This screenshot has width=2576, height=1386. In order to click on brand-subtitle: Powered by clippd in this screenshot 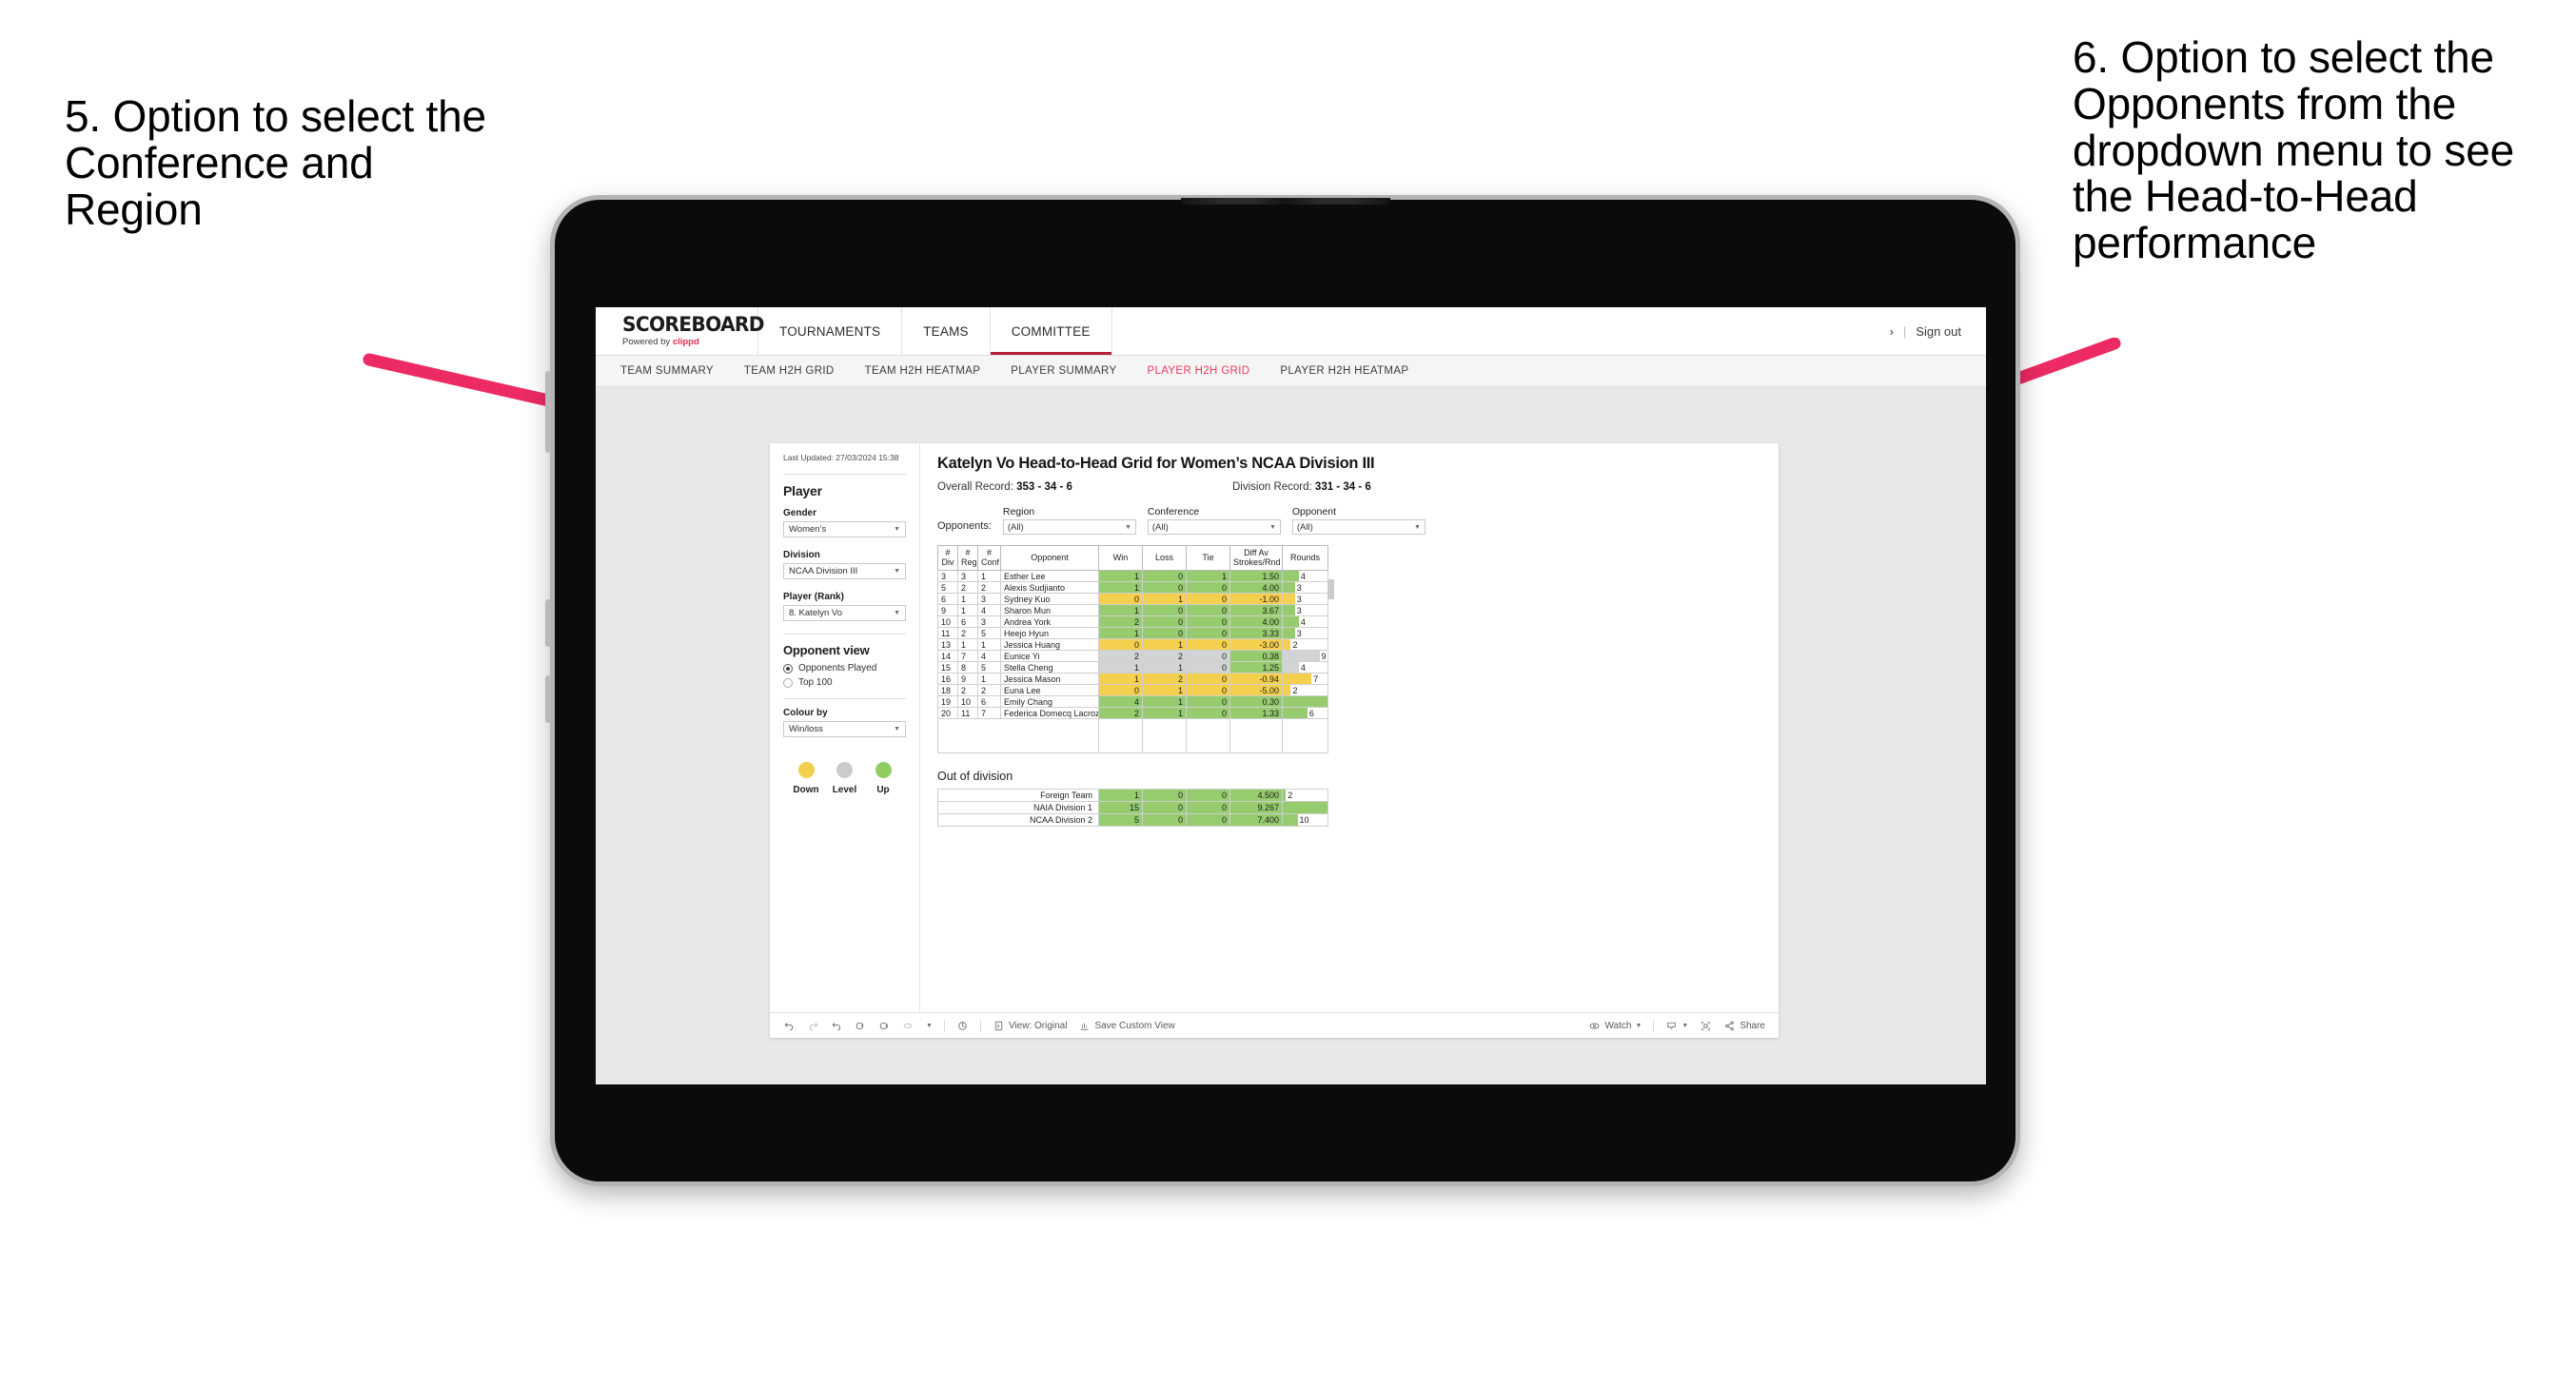, I will do `click(689, 342)`.